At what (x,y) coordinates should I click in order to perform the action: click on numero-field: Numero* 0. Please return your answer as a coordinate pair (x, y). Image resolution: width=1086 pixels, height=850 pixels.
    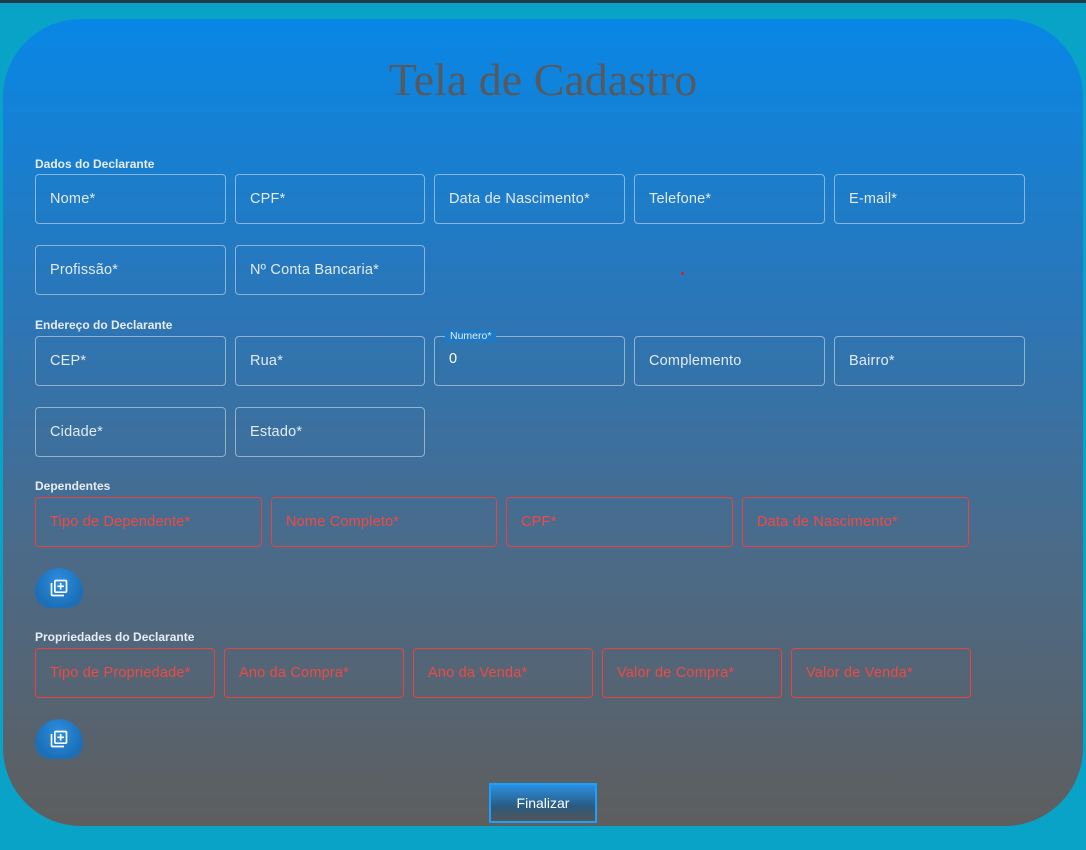
    Looking at the image, I should click on (529, 358).